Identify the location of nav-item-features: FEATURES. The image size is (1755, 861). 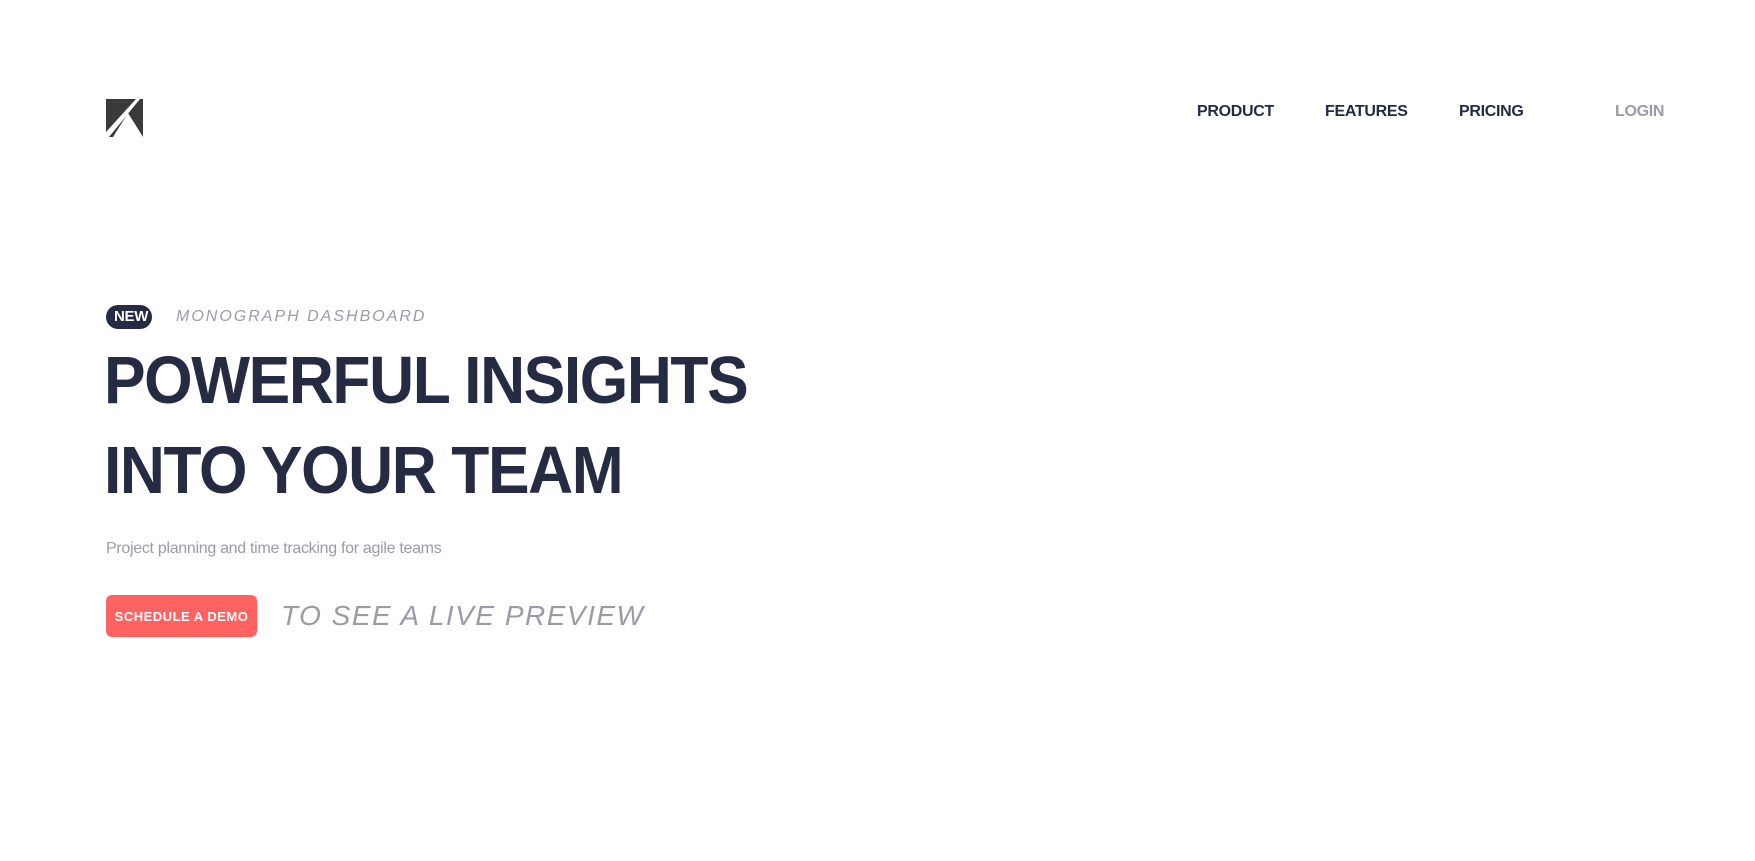
(1366, 112).